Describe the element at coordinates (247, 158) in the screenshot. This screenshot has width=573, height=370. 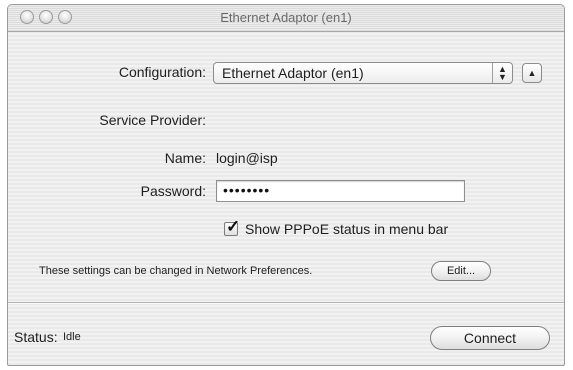
I see `name-value: login@isp` at that location.